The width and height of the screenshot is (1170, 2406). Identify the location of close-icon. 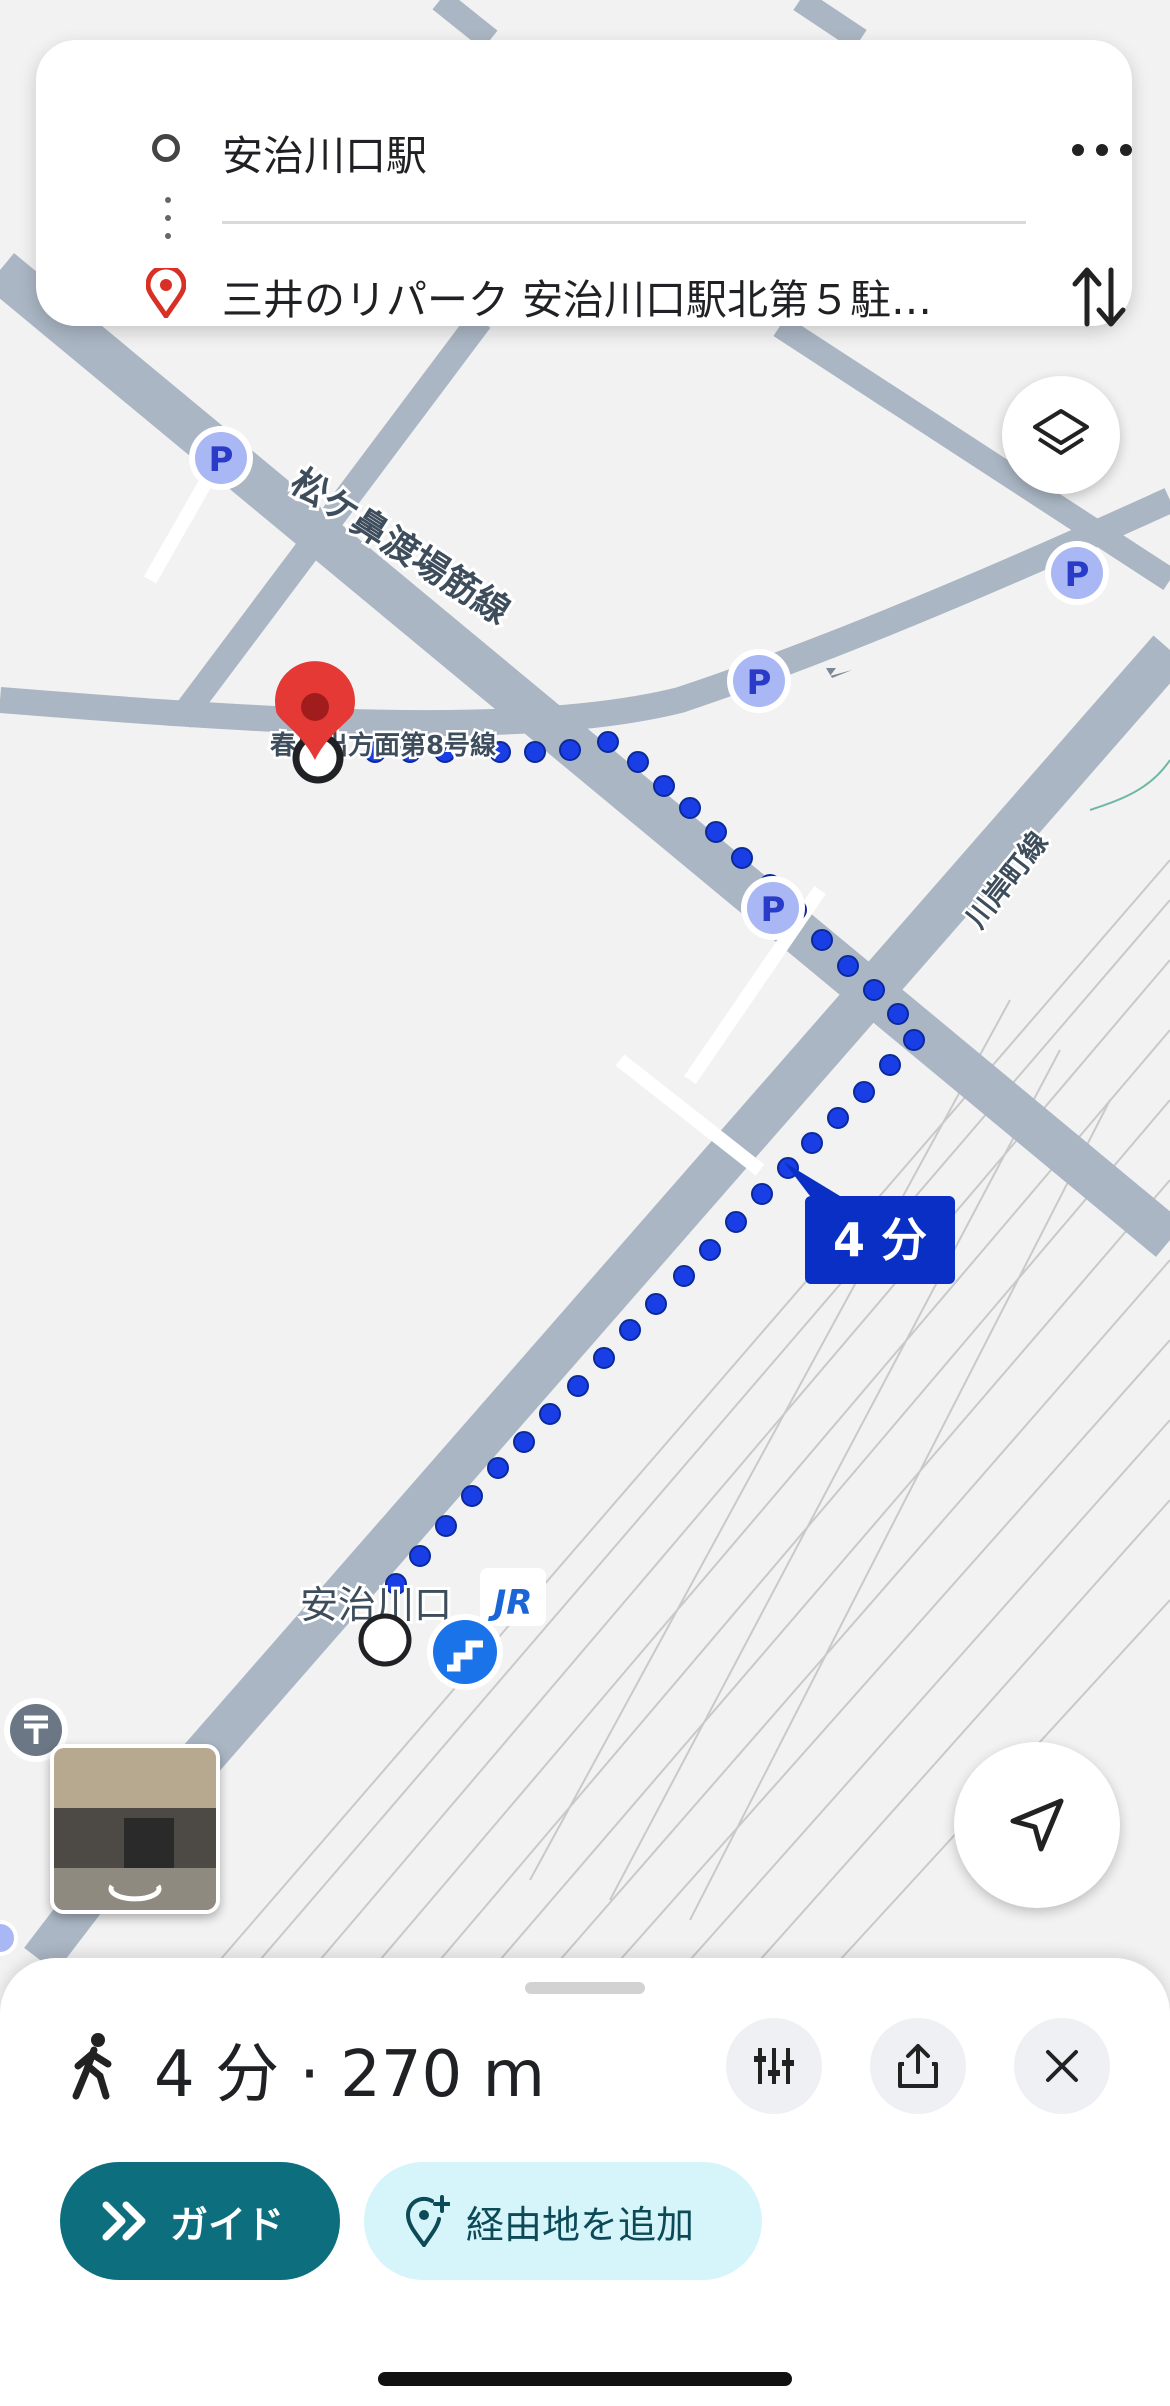
(1062, 2066).